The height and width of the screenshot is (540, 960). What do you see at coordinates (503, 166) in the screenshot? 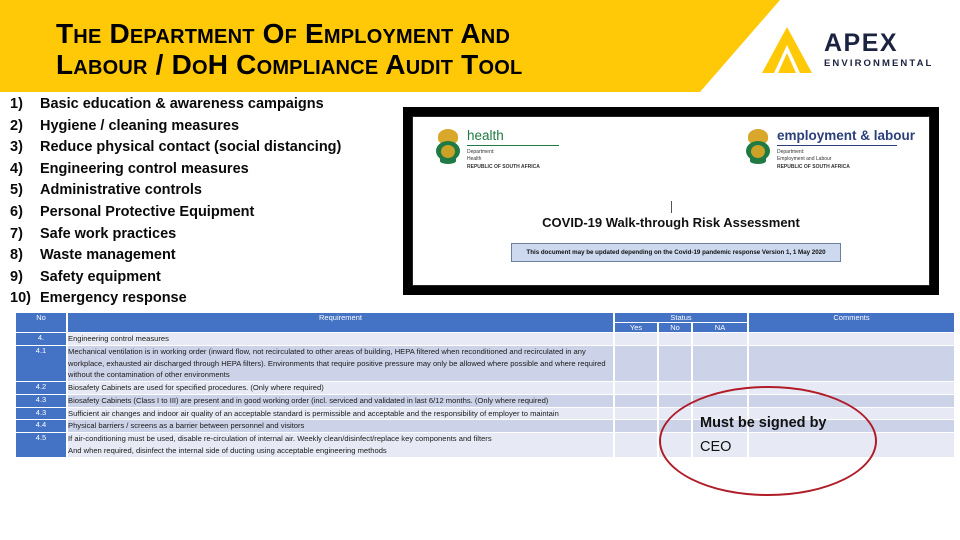
I see `health-logo-country: REPUBLIC OF SOUTH AFRICA` at bounding box center [503, 166].